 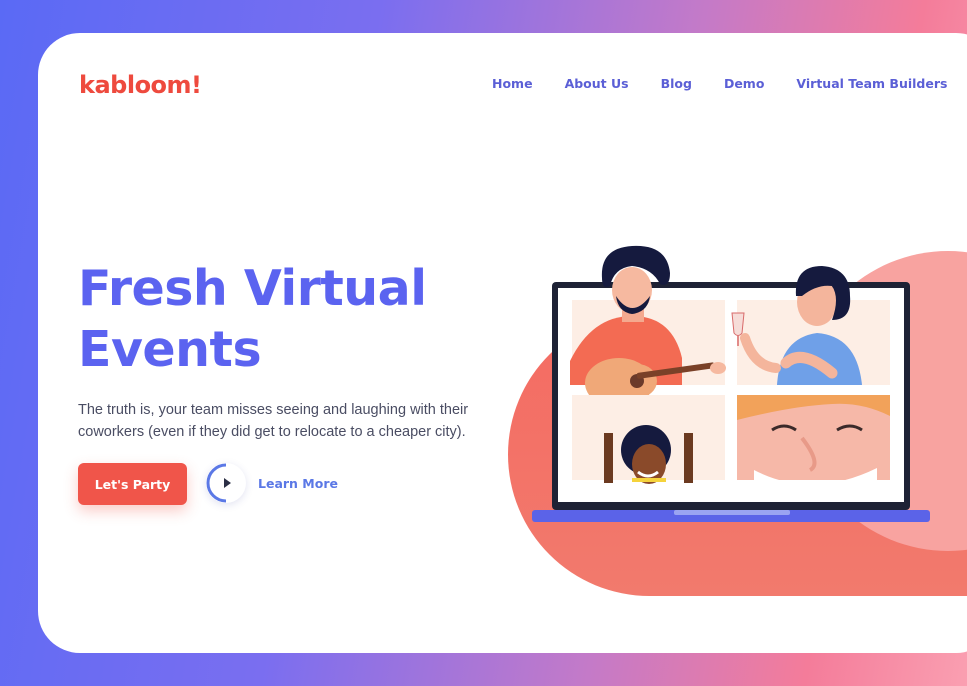 What do you see at coordinates (298, 483) in the screenshot?
I see `learn-more-link: Learn More` at bounding box center [298, 483].